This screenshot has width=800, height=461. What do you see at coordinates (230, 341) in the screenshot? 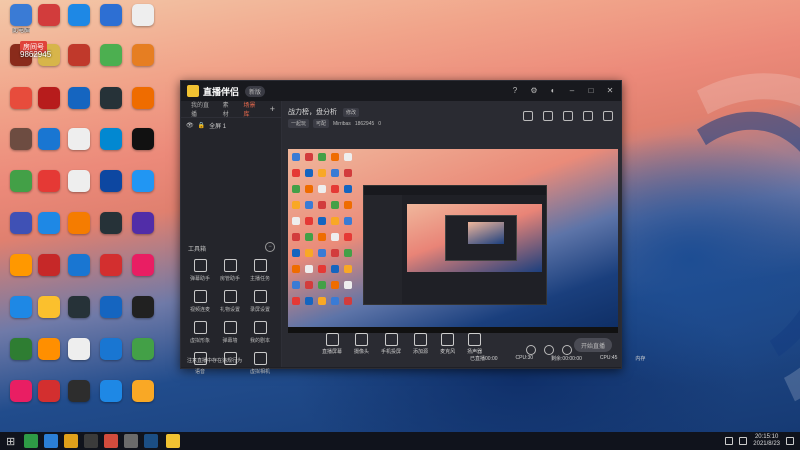
I see `tool-label: 弹幕墙` at bounding box center [230, 341].